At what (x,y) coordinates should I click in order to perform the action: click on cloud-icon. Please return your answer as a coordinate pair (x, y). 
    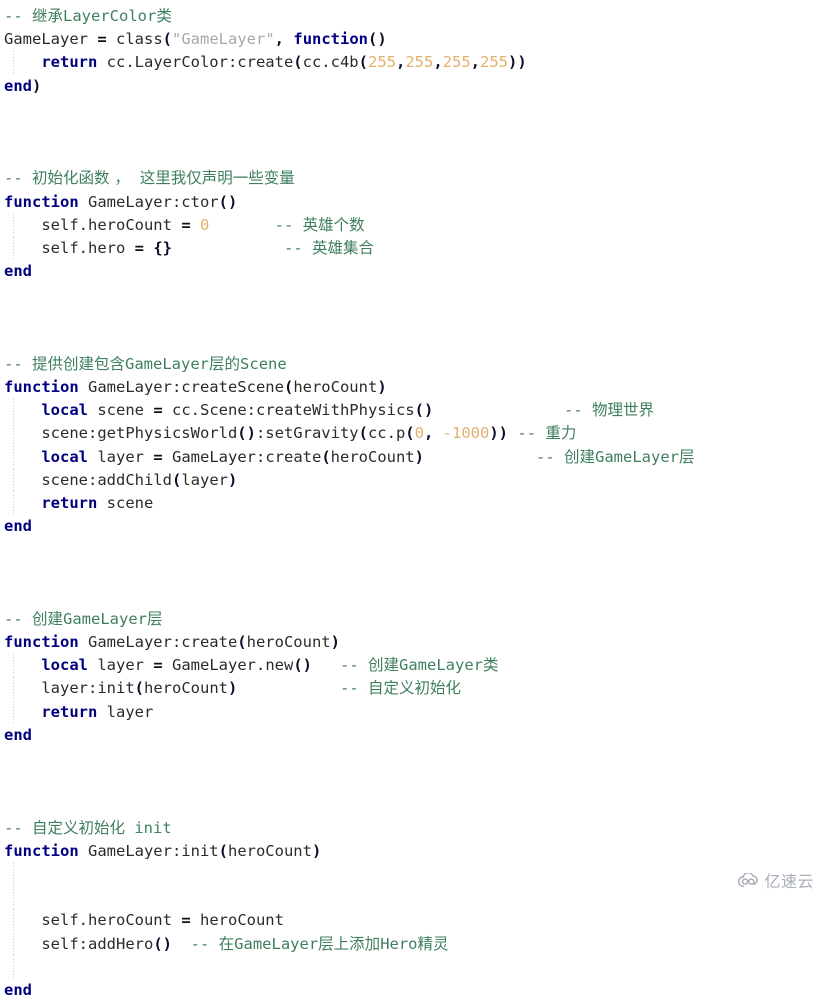
    Looking at the image, I should click on (748, 880).